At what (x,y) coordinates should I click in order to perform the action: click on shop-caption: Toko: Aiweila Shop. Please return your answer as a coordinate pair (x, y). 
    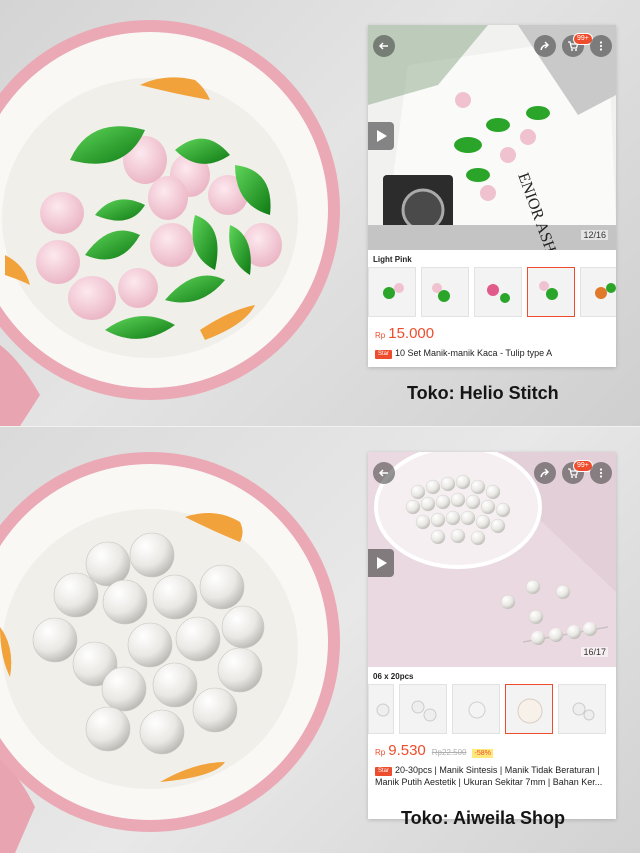
    Looking at the image, I should click on (483, 818).